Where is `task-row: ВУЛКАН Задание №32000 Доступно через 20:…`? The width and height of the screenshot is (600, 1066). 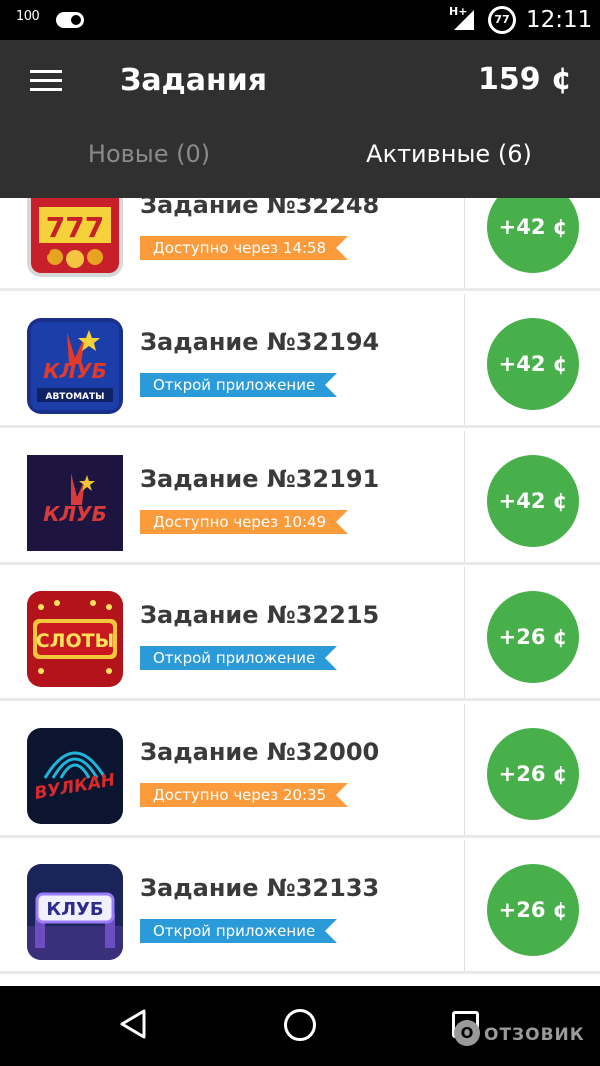
task-row: ВУЛКАН Задание №32000 Доступно через 20:… is located at coordinates (300, 771).